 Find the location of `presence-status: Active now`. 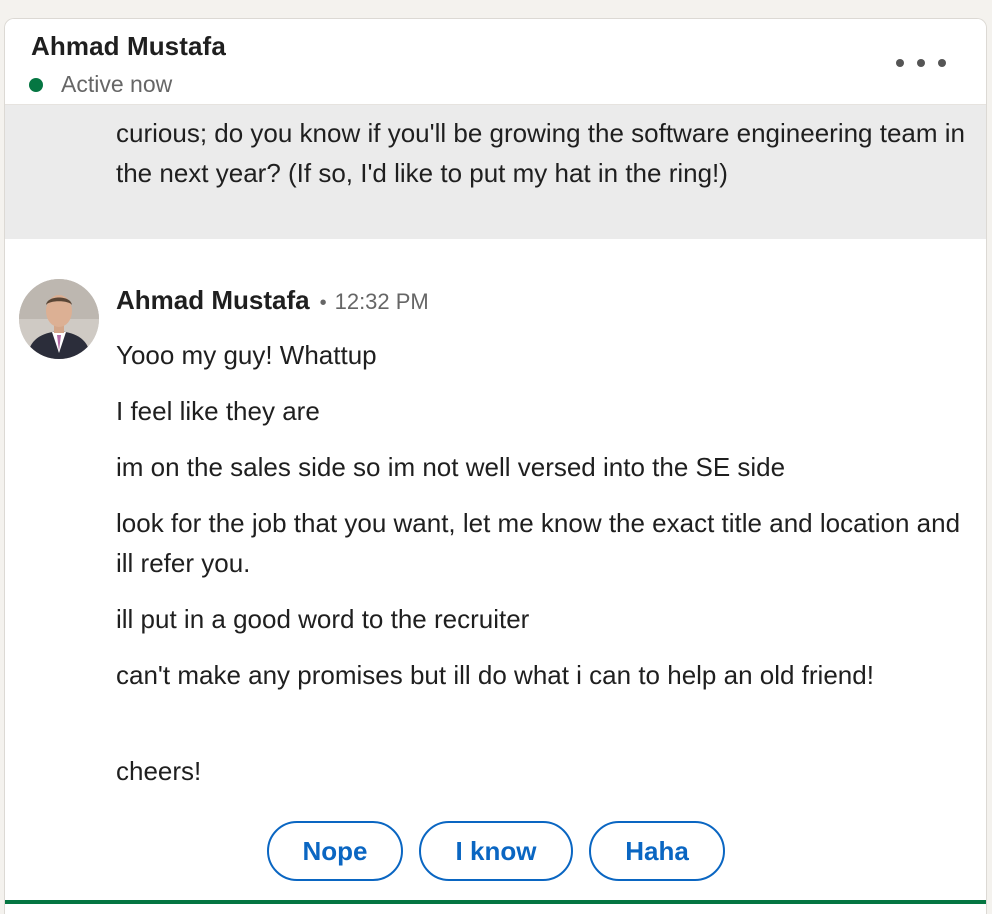

presence-status: Active now is located at coordinates (100, 84).